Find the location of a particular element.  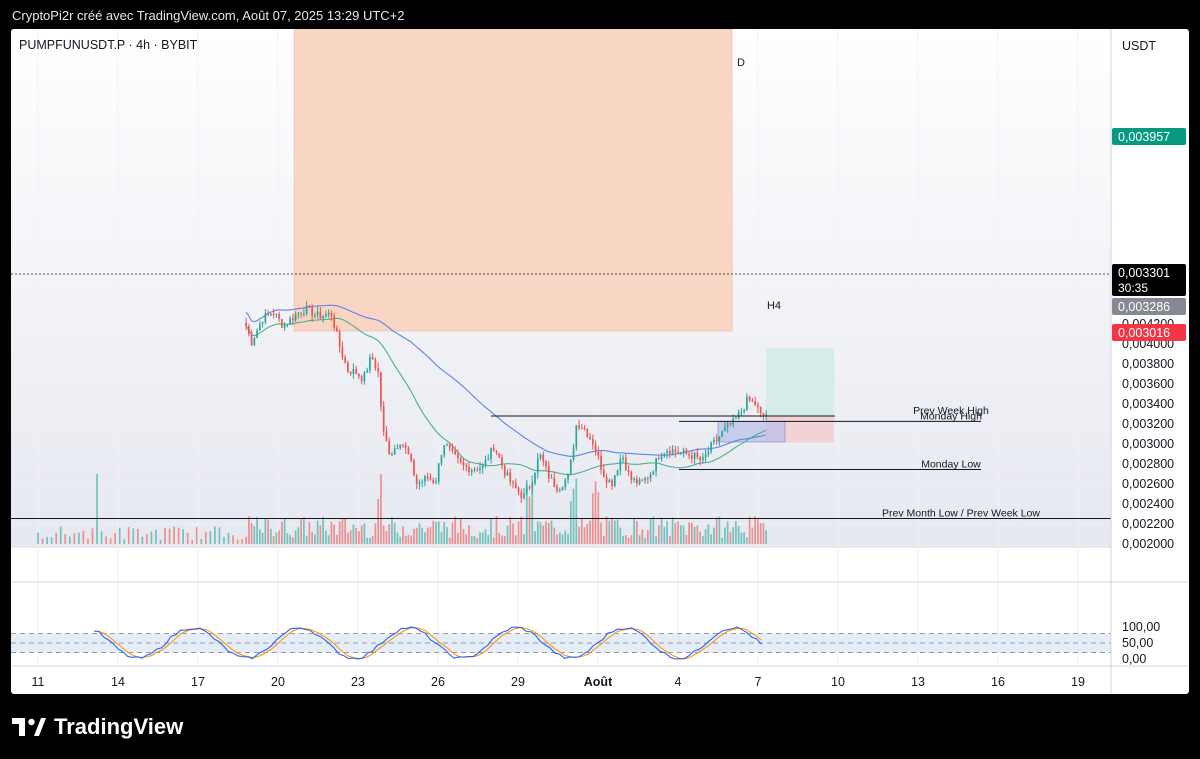

price-tick-label: 0,002200 is located at coordinates (1148, 524).